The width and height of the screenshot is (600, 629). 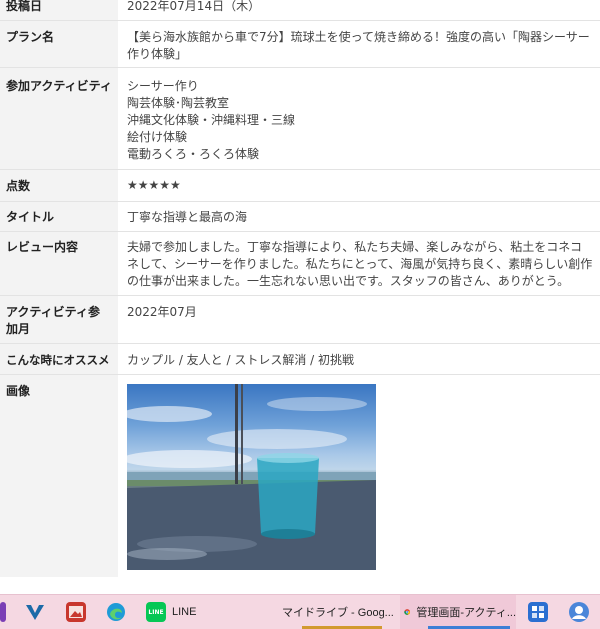 I want to click on activity-item: 絵付け体験, so click(x=157, y=137).